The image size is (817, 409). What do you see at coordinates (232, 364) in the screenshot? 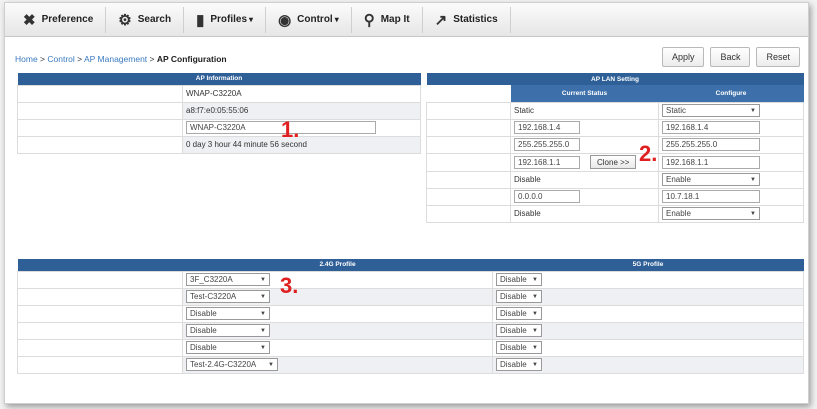
I see `radio-profile-24g-select: Test-2.4G-C3220A ▼` at bounding box center [232, 364].